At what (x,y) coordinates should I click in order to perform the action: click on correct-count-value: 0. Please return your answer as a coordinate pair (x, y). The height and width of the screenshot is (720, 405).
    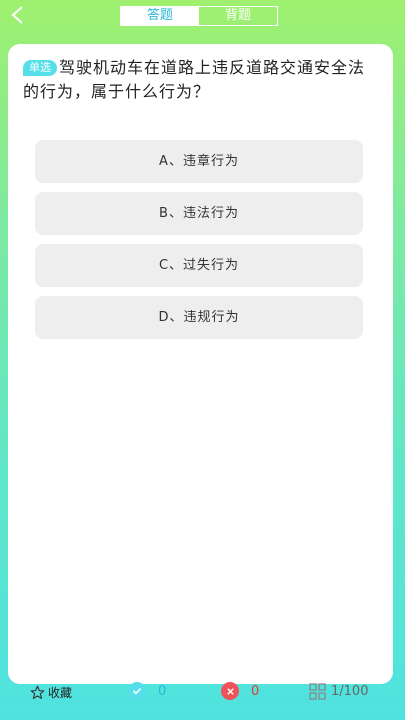
    Looking at the image, I should click on (162, 691).